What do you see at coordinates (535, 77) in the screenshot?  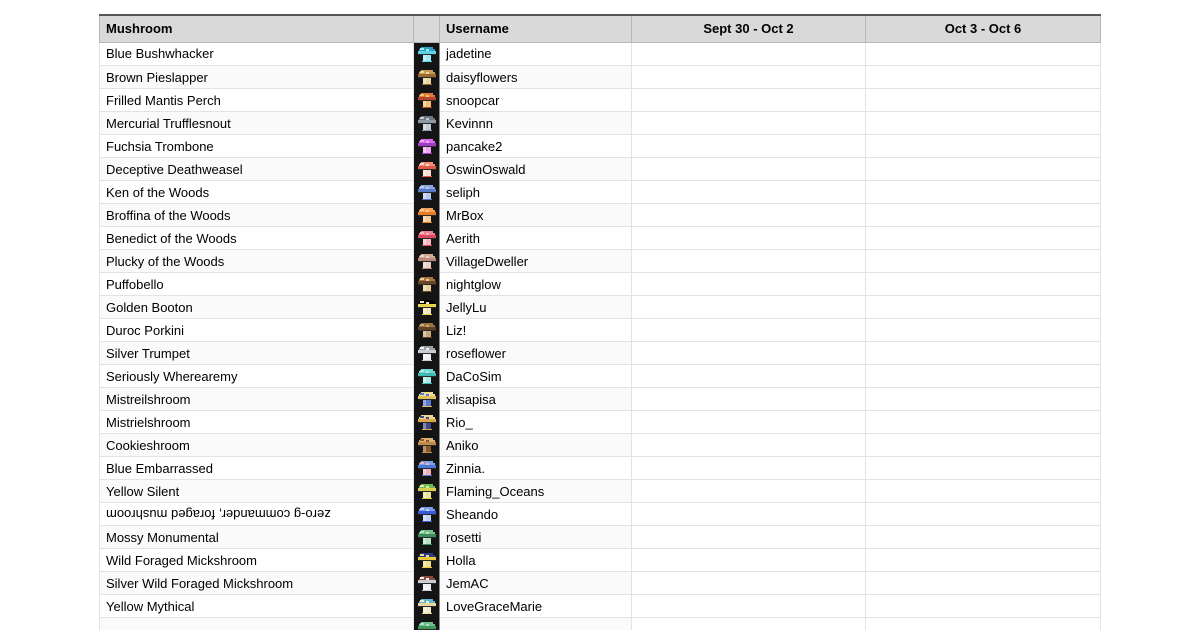 I see `cell-username: daisyflowers` at bounding box center [535, 77].